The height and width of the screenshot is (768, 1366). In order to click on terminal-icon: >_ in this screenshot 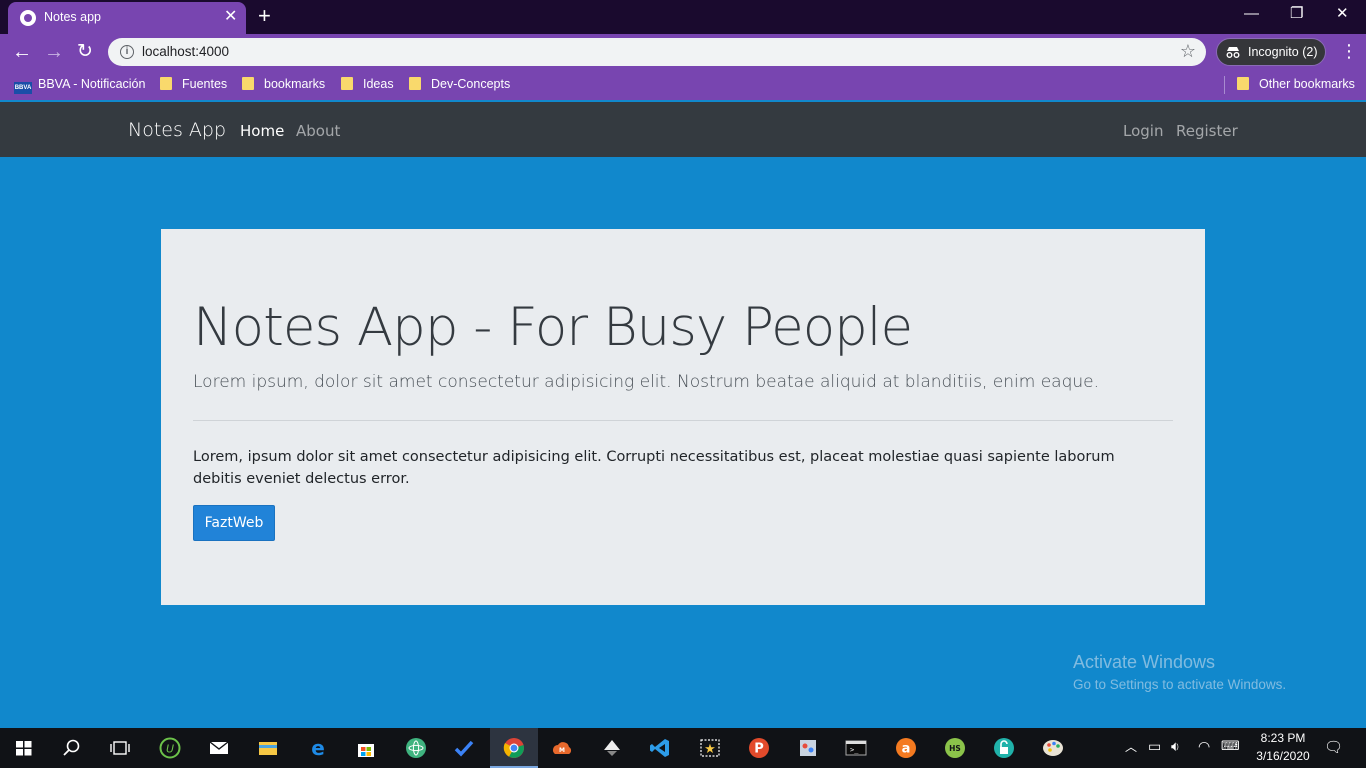, I will do `click(856, 748)`.